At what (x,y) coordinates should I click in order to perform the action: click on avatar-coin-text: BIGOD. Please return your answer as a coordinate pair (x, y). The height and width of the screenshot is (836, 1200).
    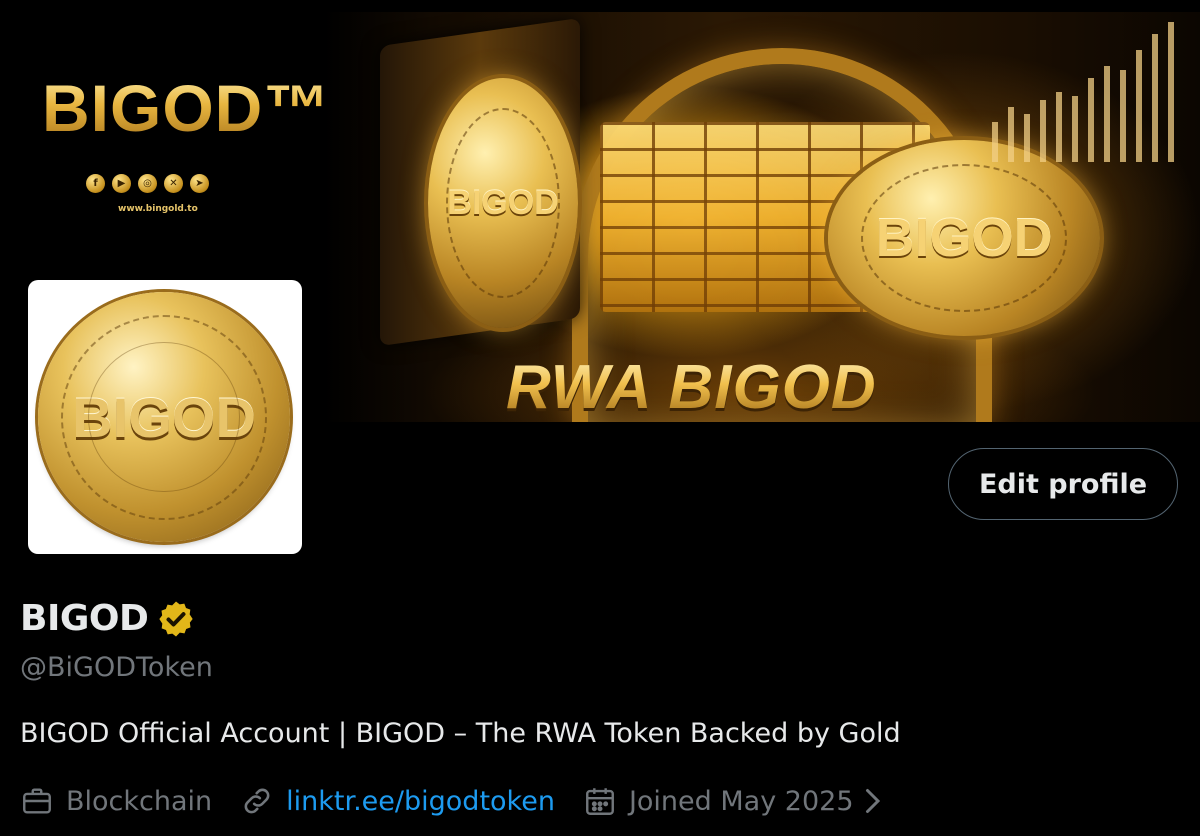
    Looking at the image, I should click on (164, 417).